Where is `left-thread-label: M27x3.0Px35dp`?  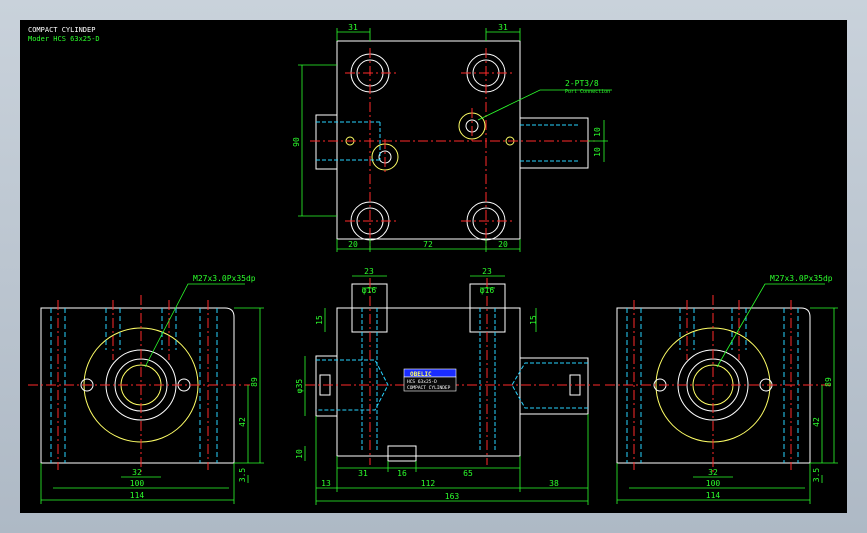
left-thread-label: M27x3.0Px35dp is located at coordinates (224, 278).